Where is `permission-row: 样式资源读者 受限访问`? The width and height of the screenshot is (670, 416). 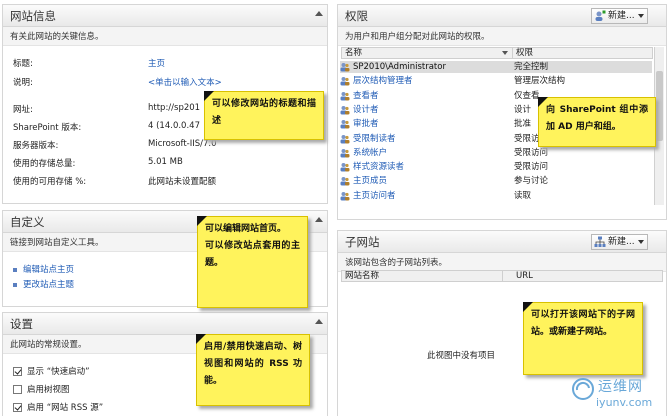 permission-row: 样式资源读者 受限访问 is located at coordinates (496, 167).